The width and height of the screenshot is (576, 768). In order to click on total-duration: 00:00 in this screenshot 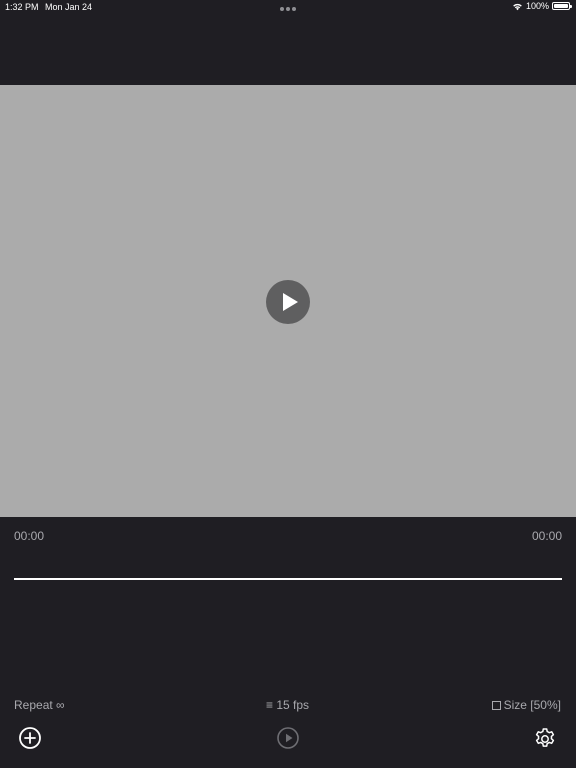, I will do `click(546, 536)`.